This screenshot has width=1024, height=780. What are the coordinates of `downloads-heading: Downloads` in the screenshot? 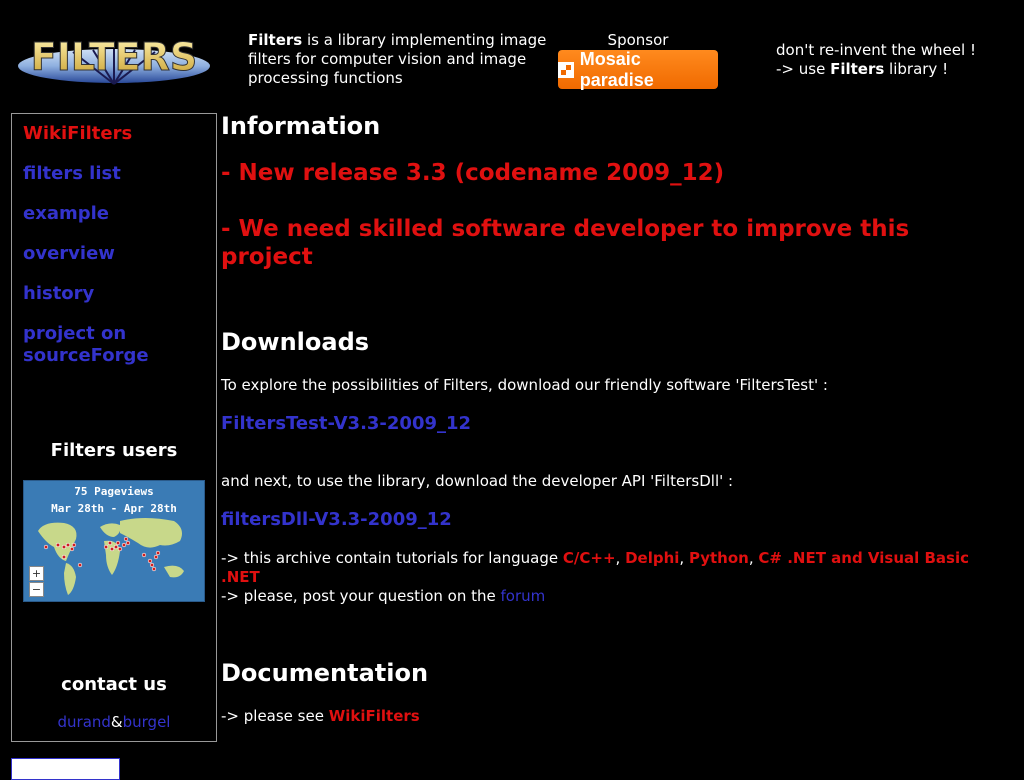 It's located at (295, 342).